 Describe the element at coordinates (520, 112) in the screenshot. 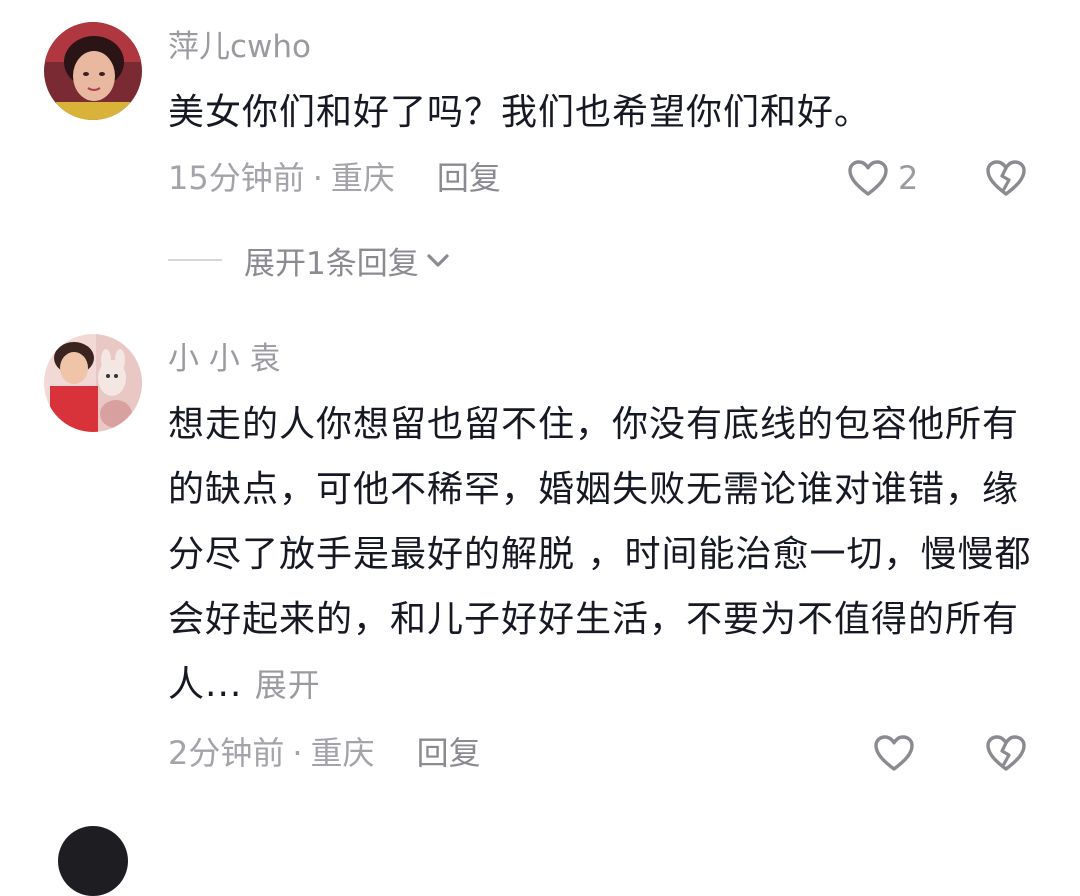

I see `comment-text: 美女你们和好了吗？我们也希望你们和好。` at that location.